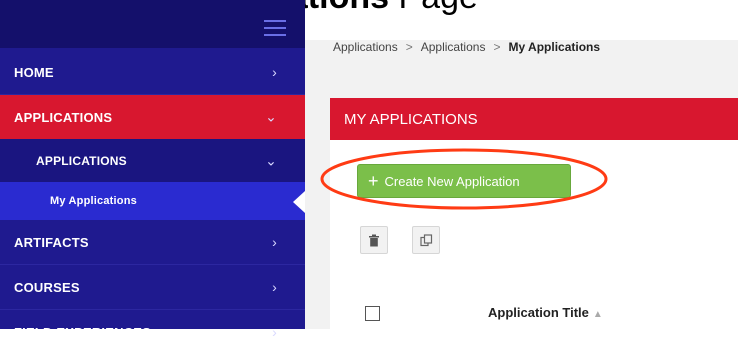 The height and width of the screenshot is (354, 738). What do you see at coordinates (152, 117) in the screenshot?
I see `sidebar-item-applications: APPLICATIONS ⌄` at bounding box center [152, 117].